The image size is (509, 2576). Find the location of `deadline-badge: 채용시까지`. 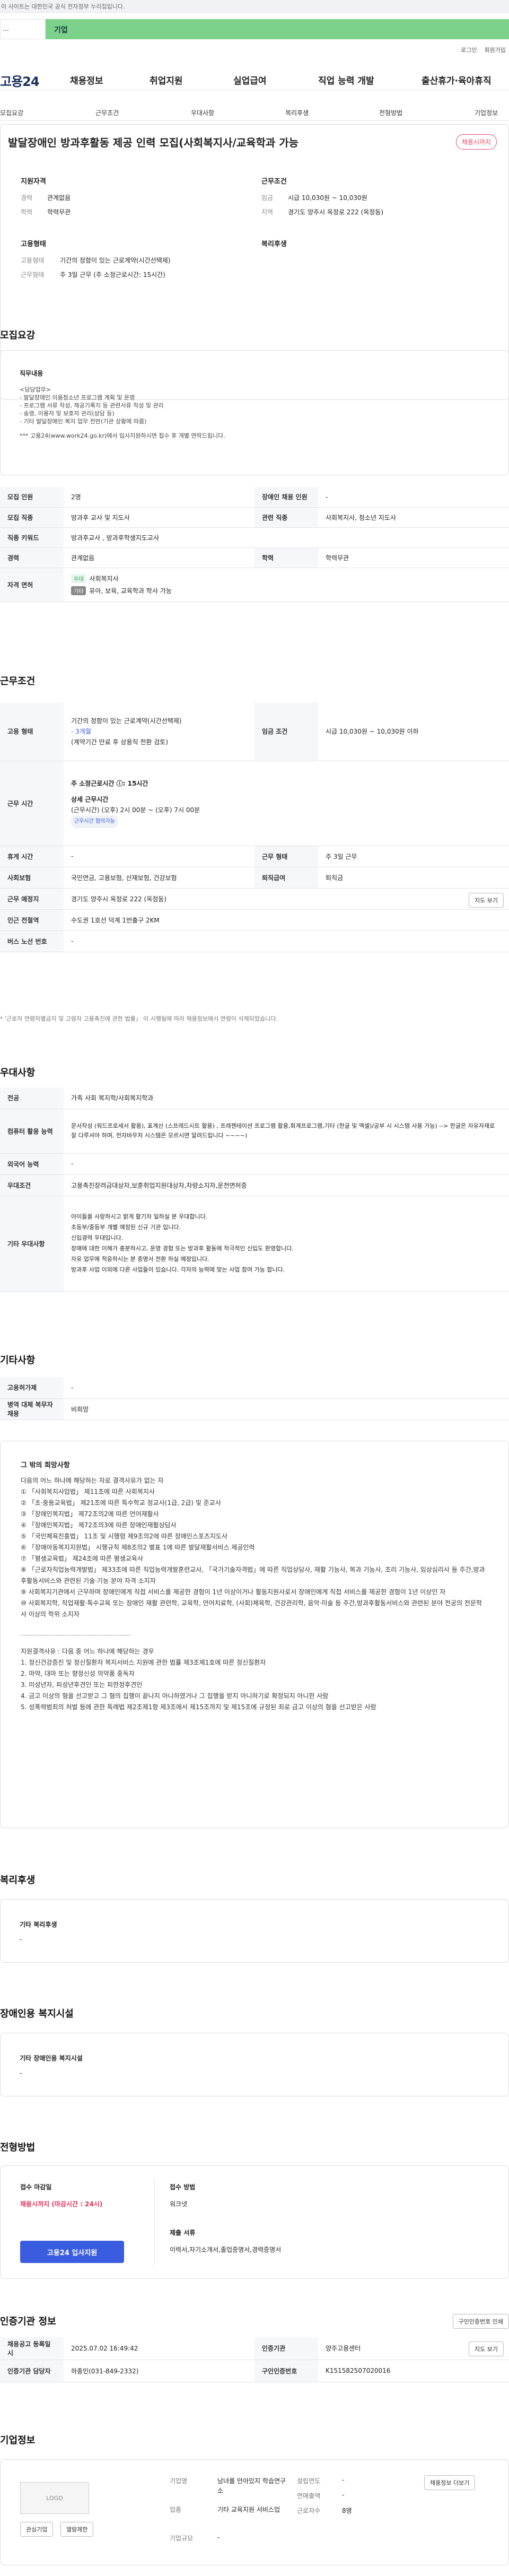

deadline-badge: 채용시까지 is located at coordinates (476, 142).